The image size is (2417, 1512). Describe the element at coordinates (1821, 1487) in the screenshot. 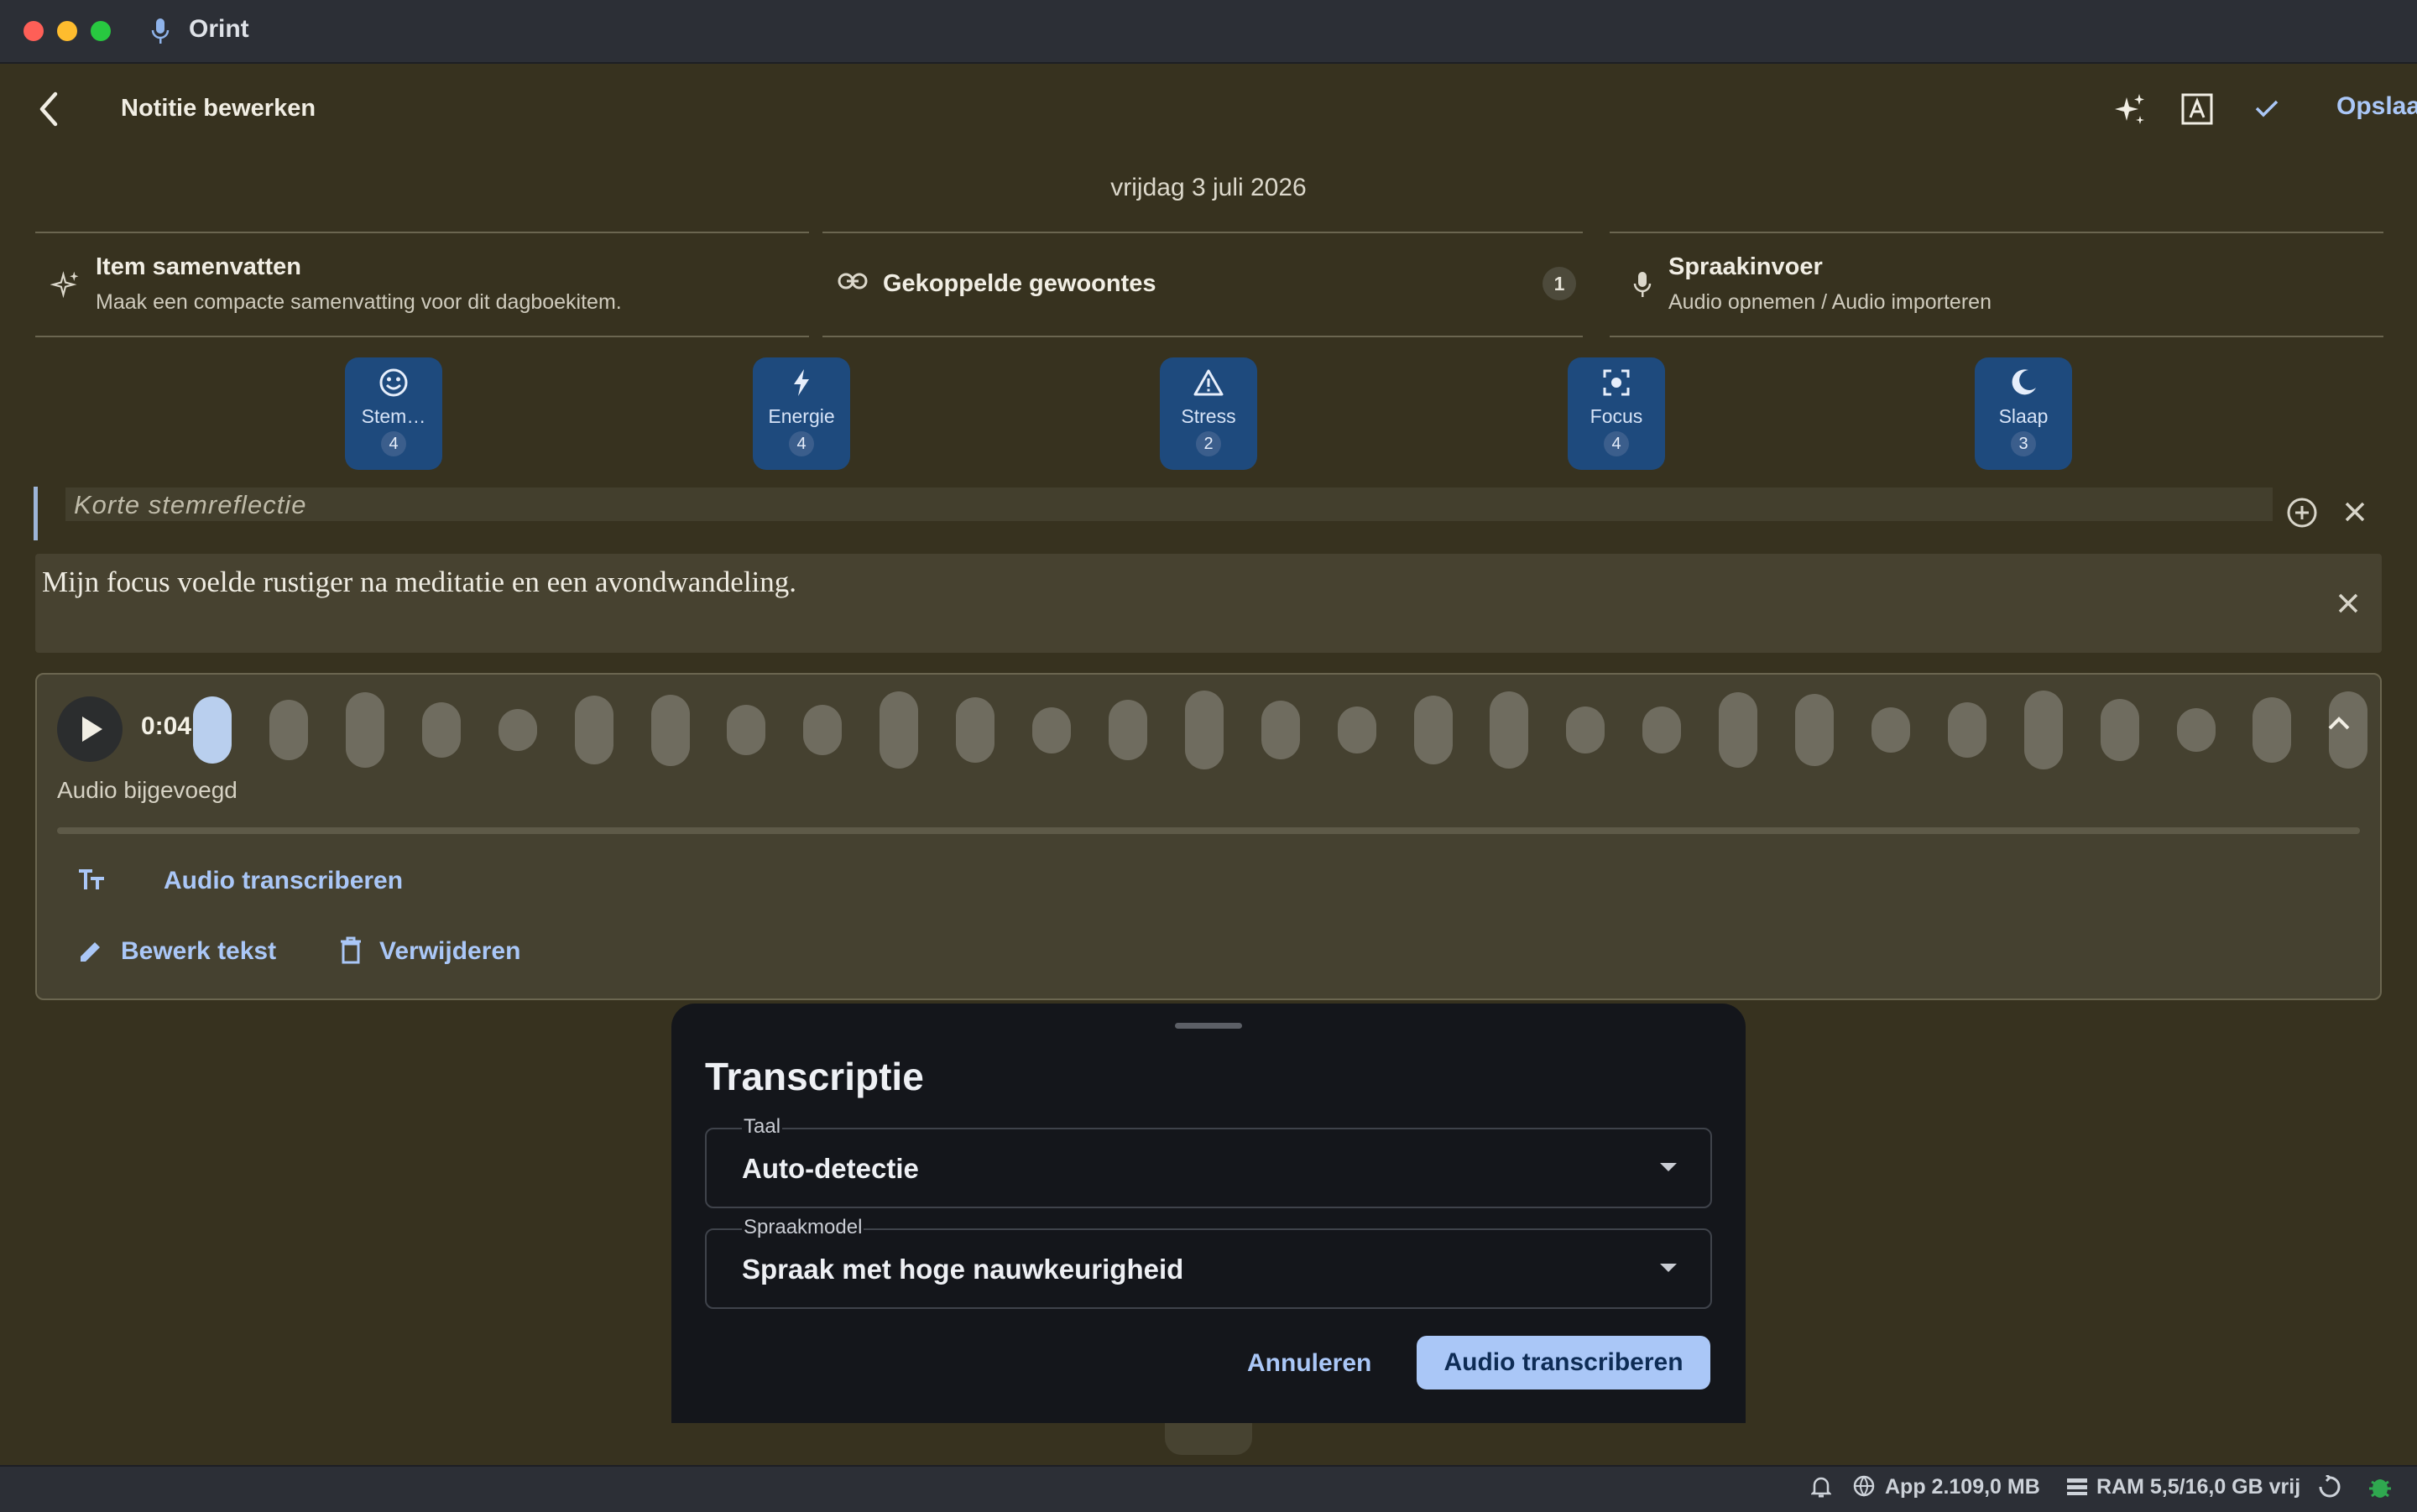

I see `bell-icon` at that location.